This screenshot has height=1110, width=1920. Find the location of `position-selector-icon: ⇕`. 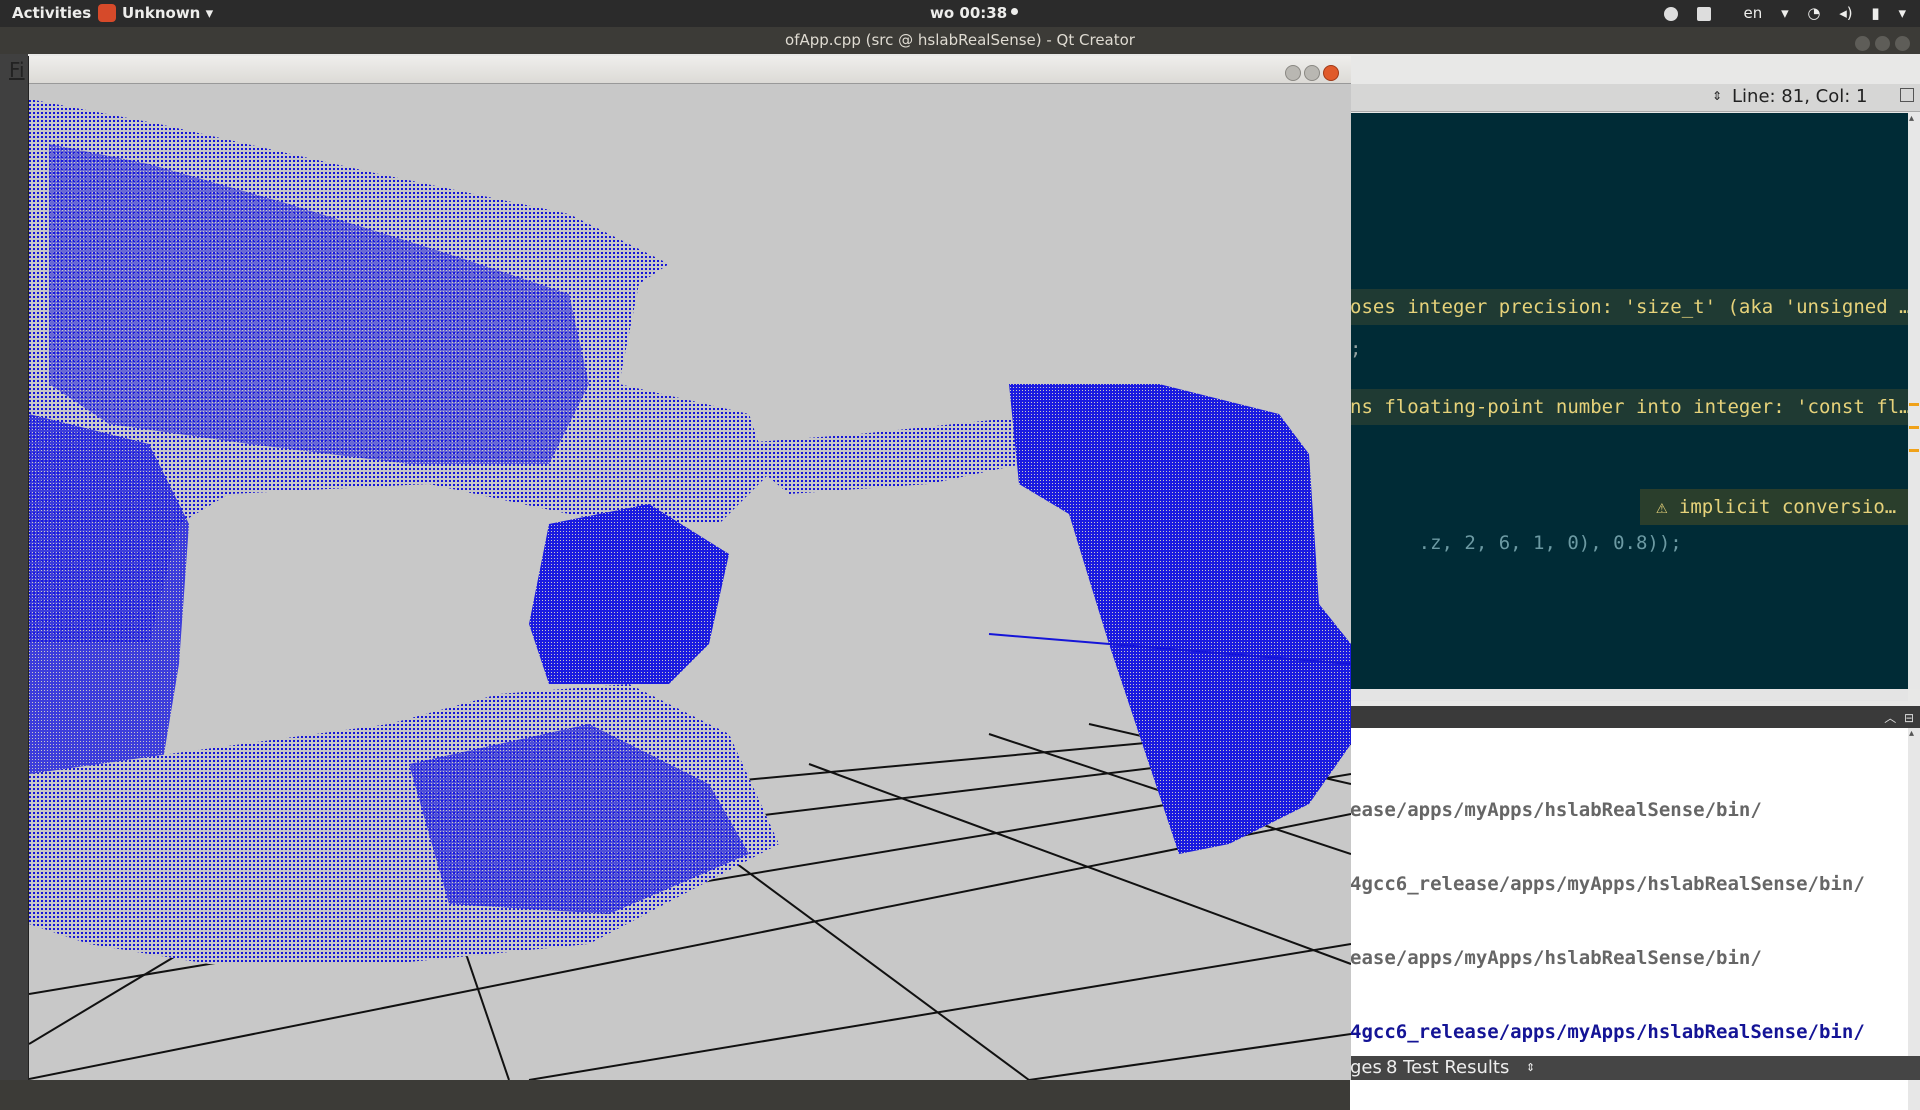

position-selector-icon: ⇕ is located at coordinates (1717, 96).